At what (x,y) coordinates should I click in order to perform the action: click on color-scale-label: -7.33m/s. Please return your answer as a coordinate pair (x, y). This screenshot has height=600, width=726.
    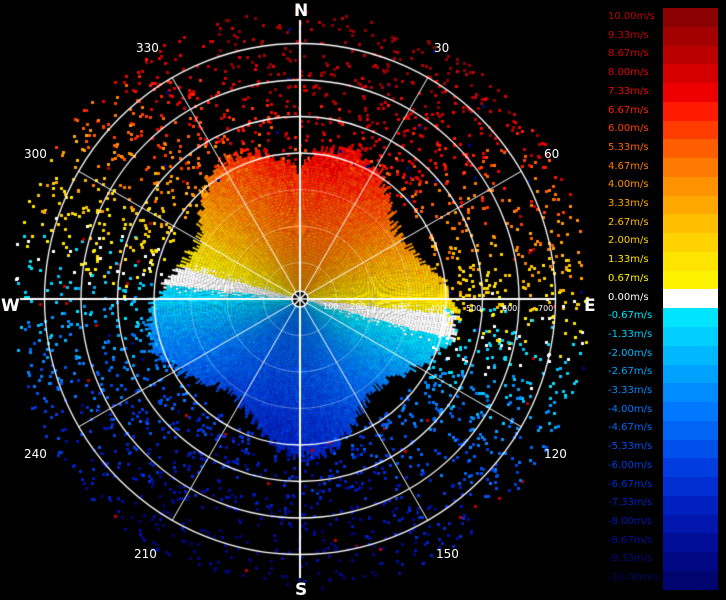
    Looking at the image, I should click on (630, 503).